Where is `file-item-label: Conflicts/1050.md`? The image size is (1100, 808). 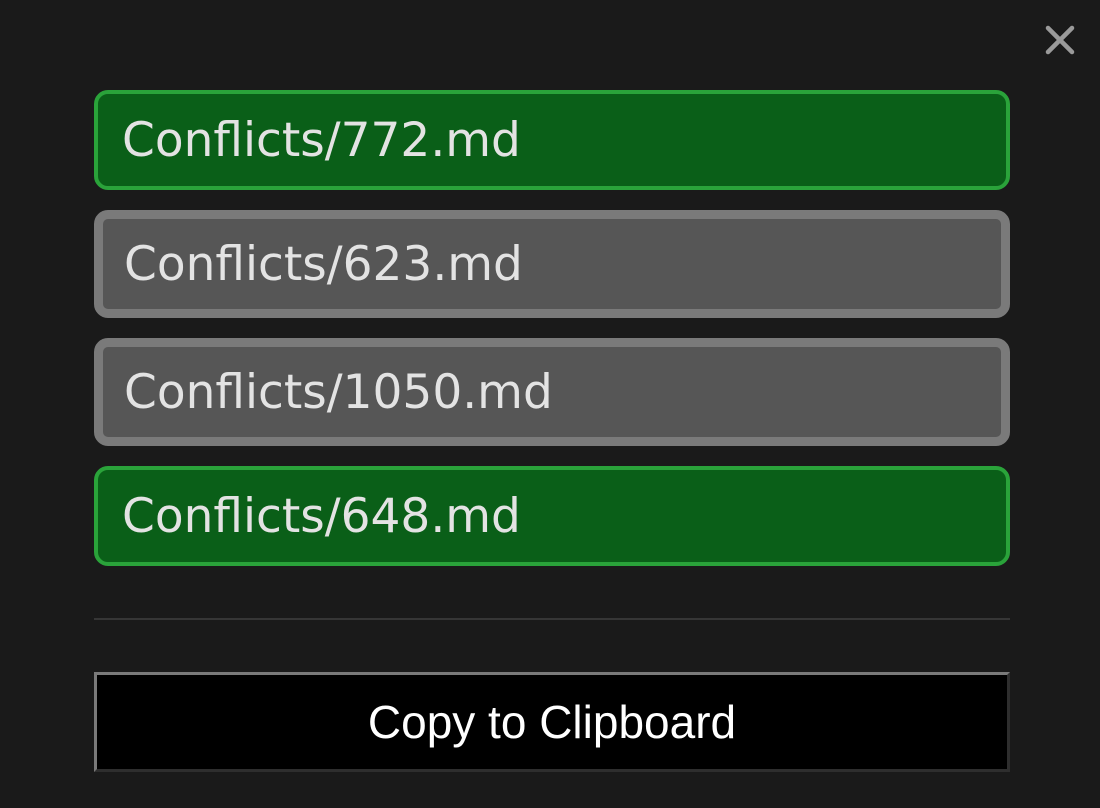
file-item-label: Conflicts/1050.md is located at coordinates (338, 392).